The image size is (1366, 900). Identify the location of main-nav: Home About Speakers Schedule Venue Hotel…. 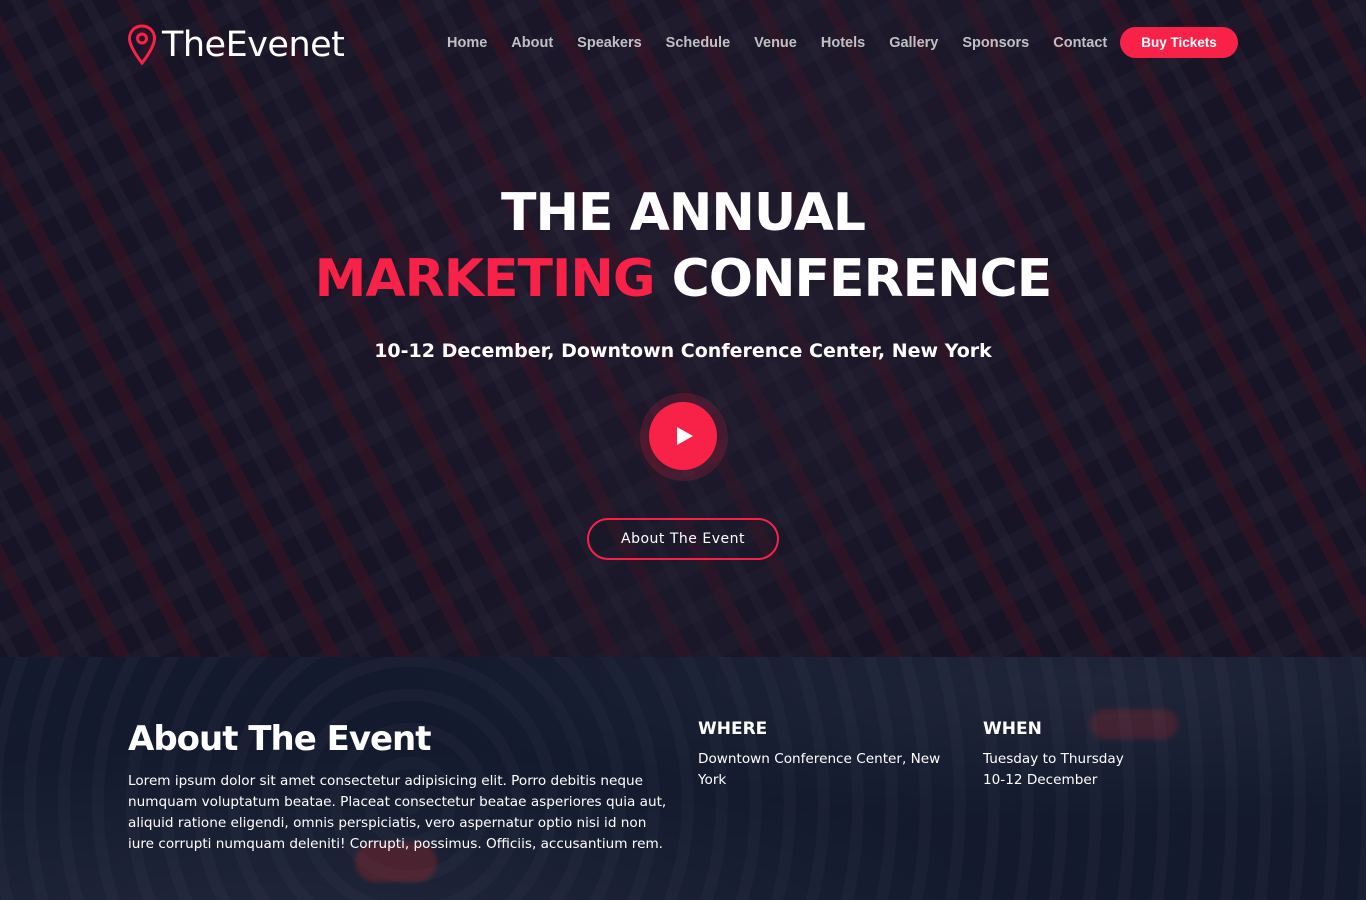
(777, 43).